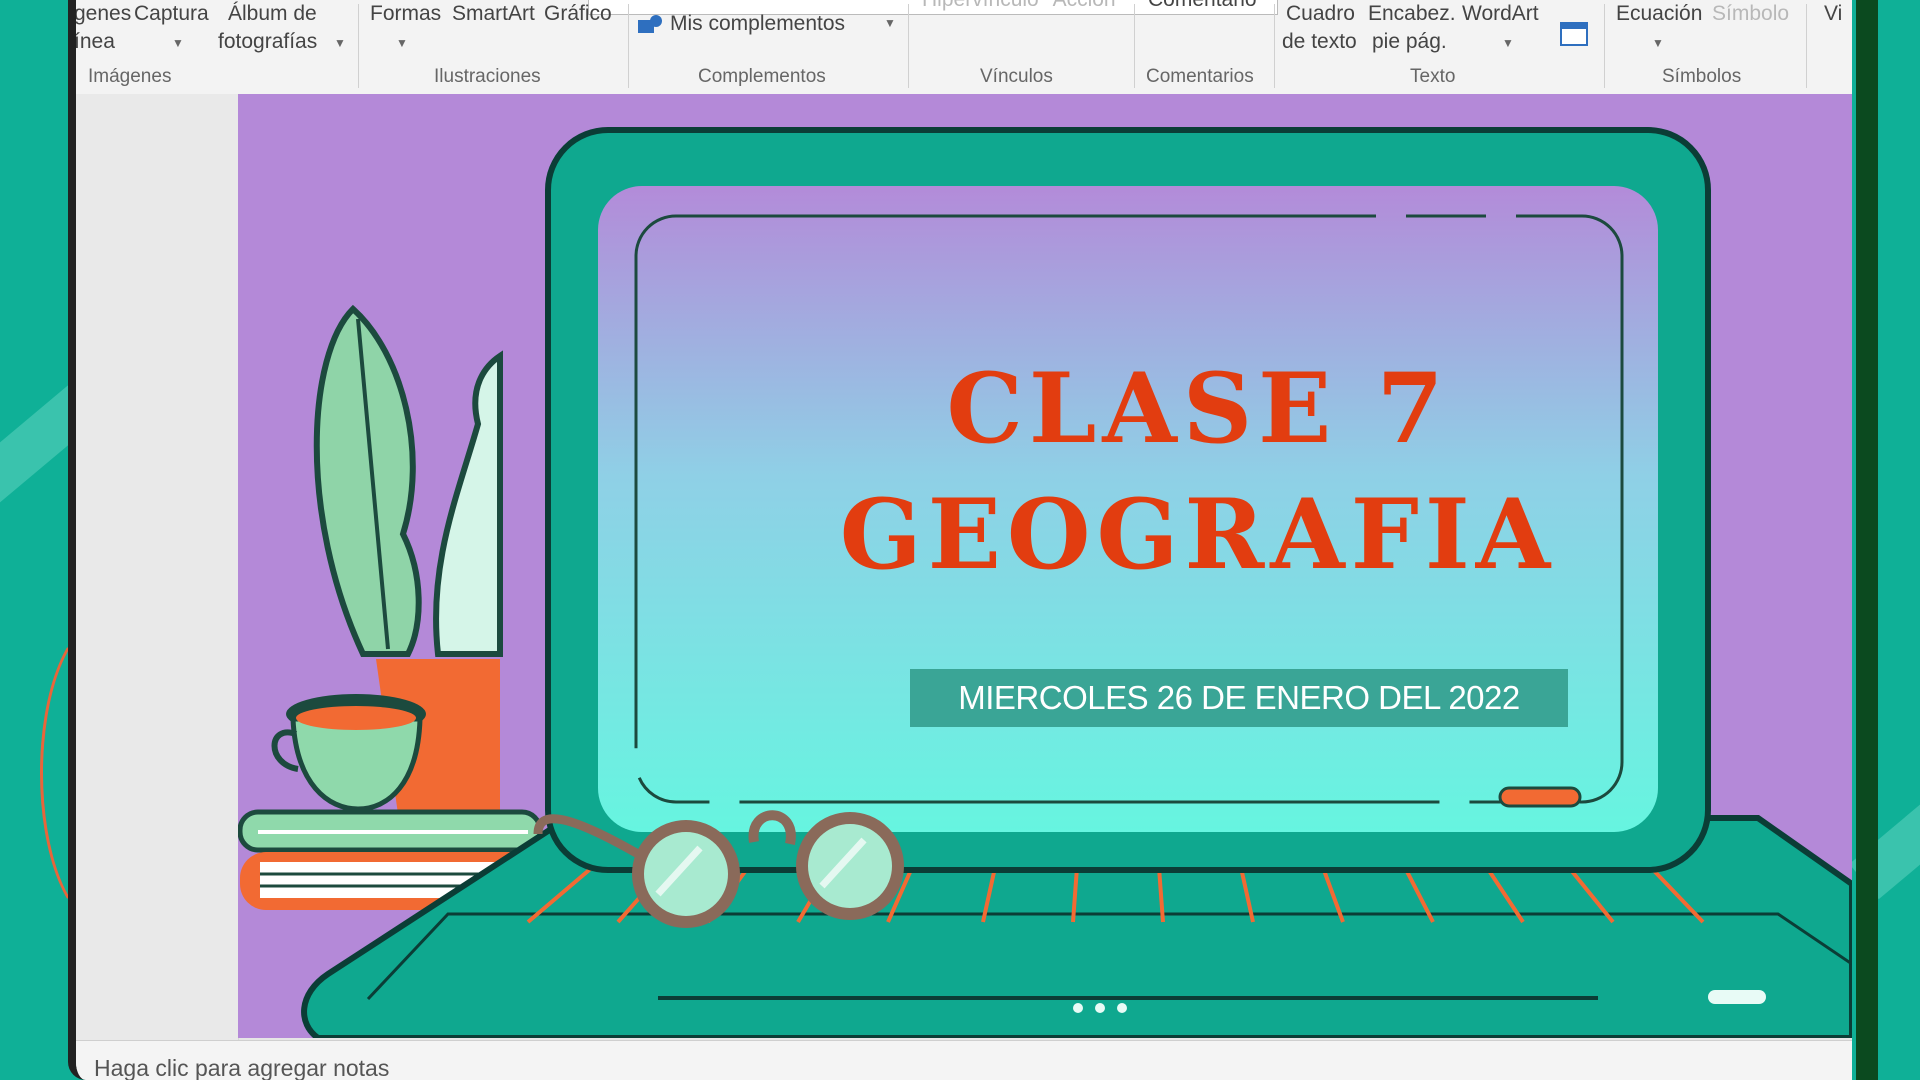  I want to click on plant-leaf-left, so click(367, 480).